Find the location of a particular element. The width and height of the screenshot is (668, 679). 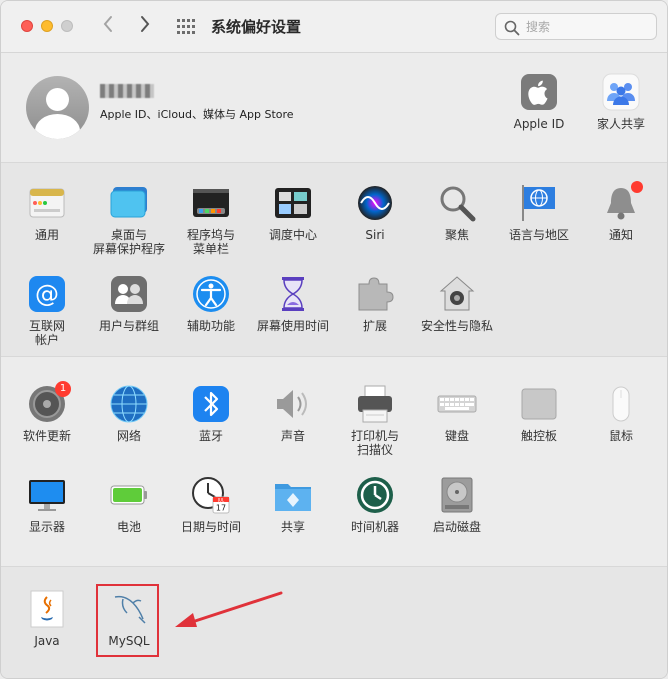

pref-family-sharing: 家人共享 is located at coordinates (621, 101).